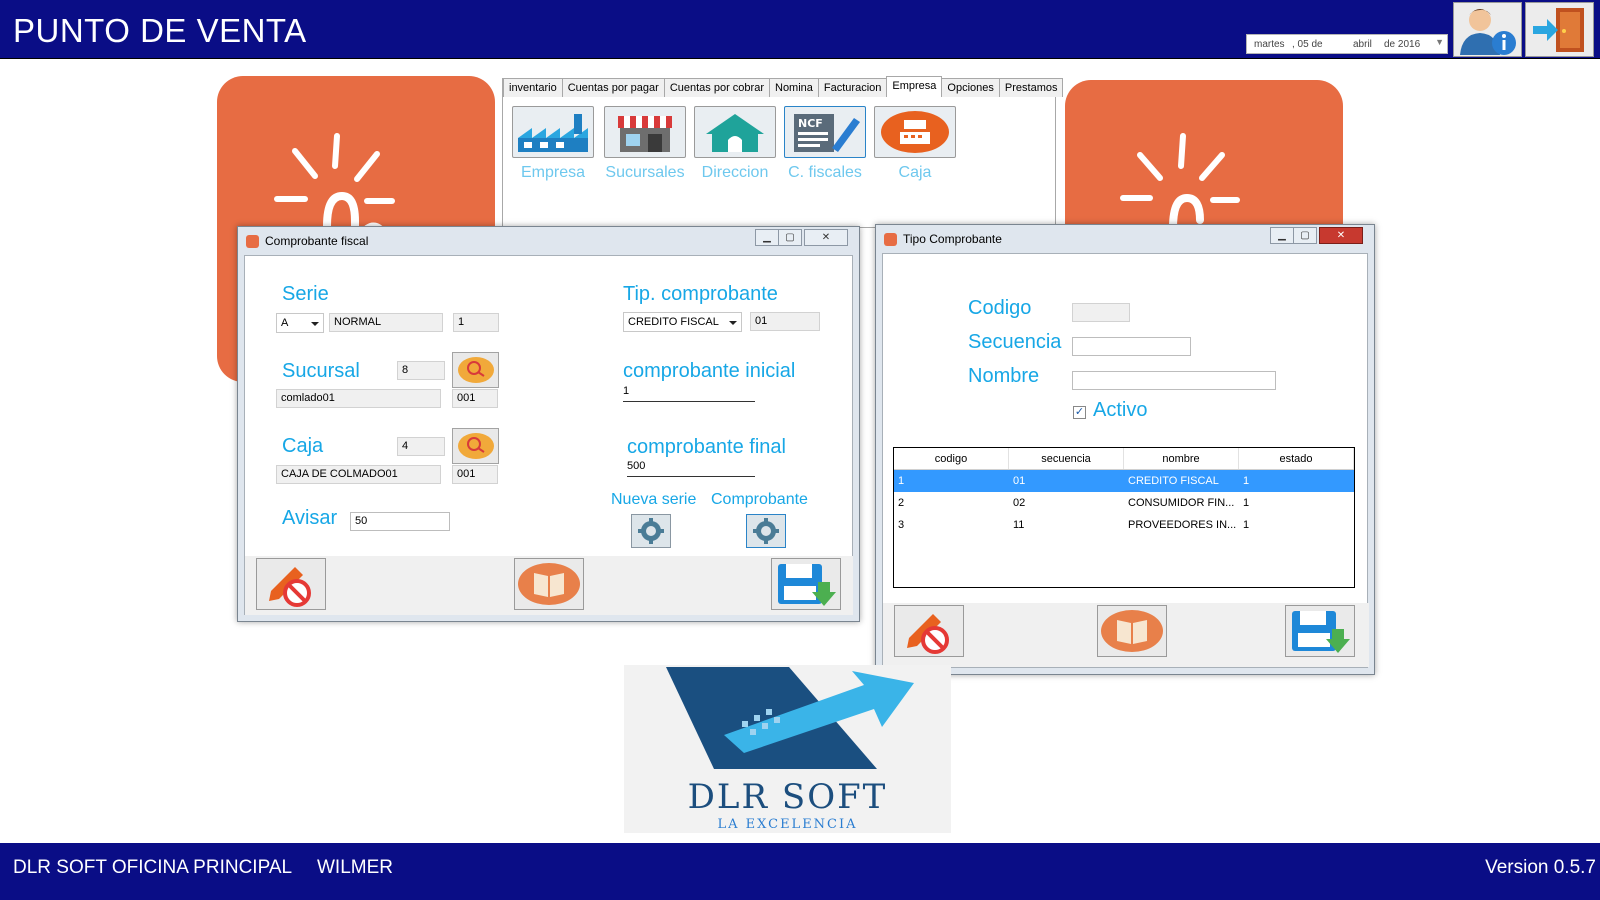 This screenshot has width=1600, height=900. Describe the element at coordinates (475, 370) in the screenshot. I see `search-sucursal-button` at that location.